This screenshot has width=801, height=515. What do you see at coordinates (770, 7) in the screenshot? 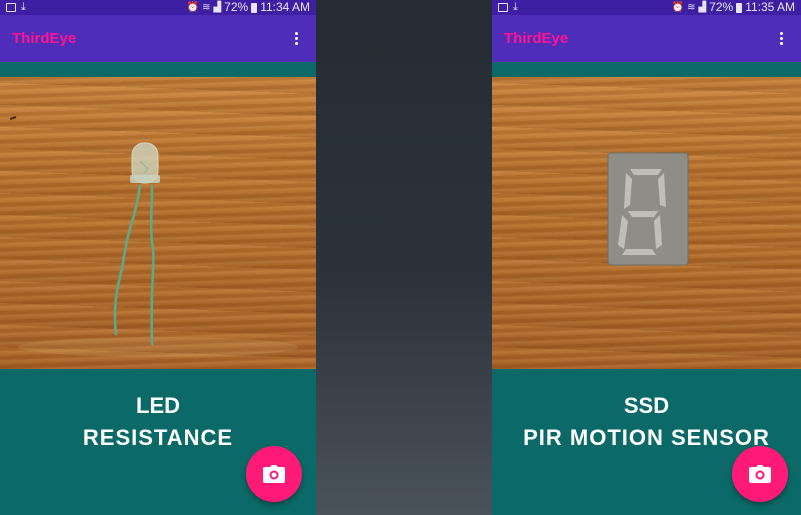
I see `status-time: 11:35 AM` at bounding box center [770, 7].